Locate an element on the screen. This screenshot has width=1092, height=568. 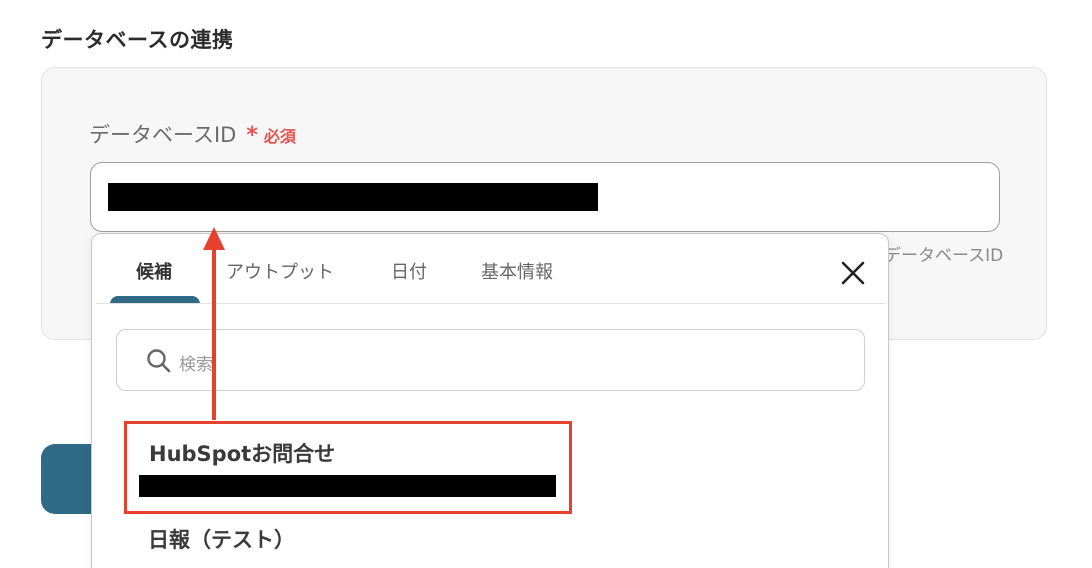
tab-output: アウトプット is located at coordinates (280, 271).